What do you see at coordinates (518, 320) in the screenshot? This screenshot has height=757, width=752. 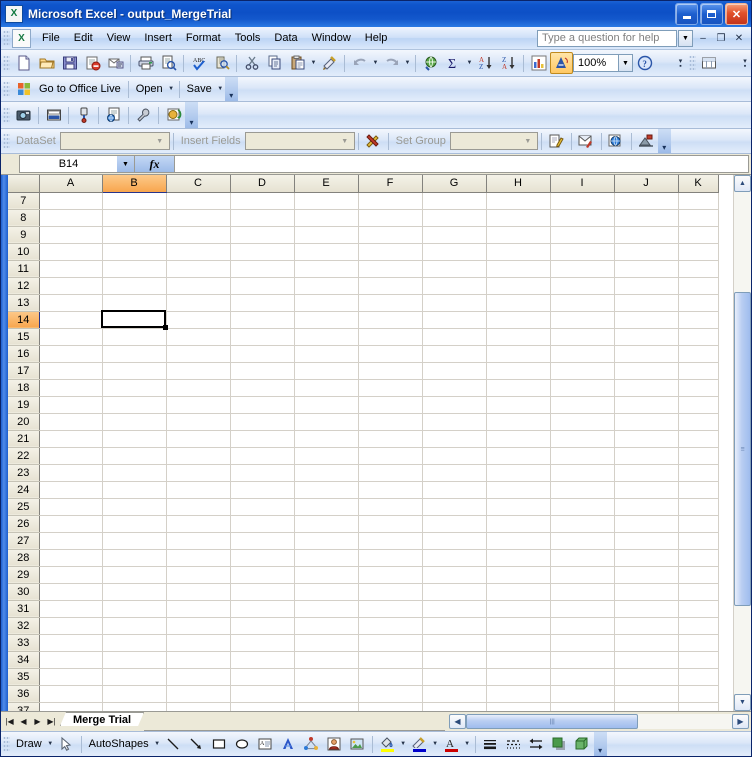 I see `cell-H14` at bounding box center [518, 320].